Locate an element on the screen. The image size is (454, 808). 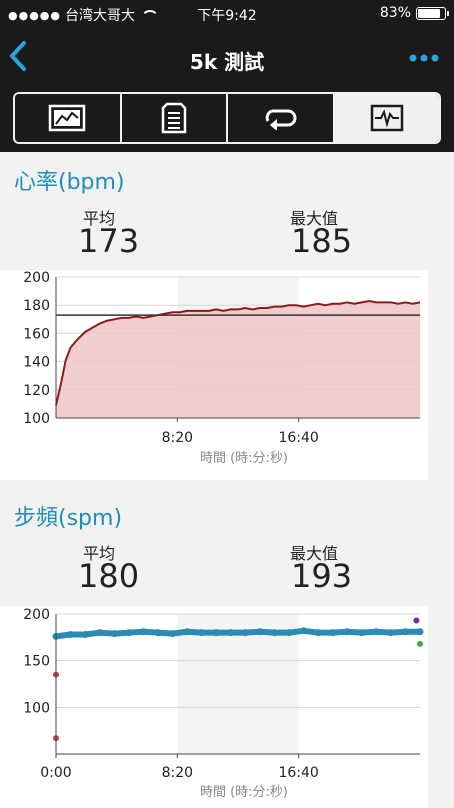
battery-percent: 83% is located at coordinates (395, 13).